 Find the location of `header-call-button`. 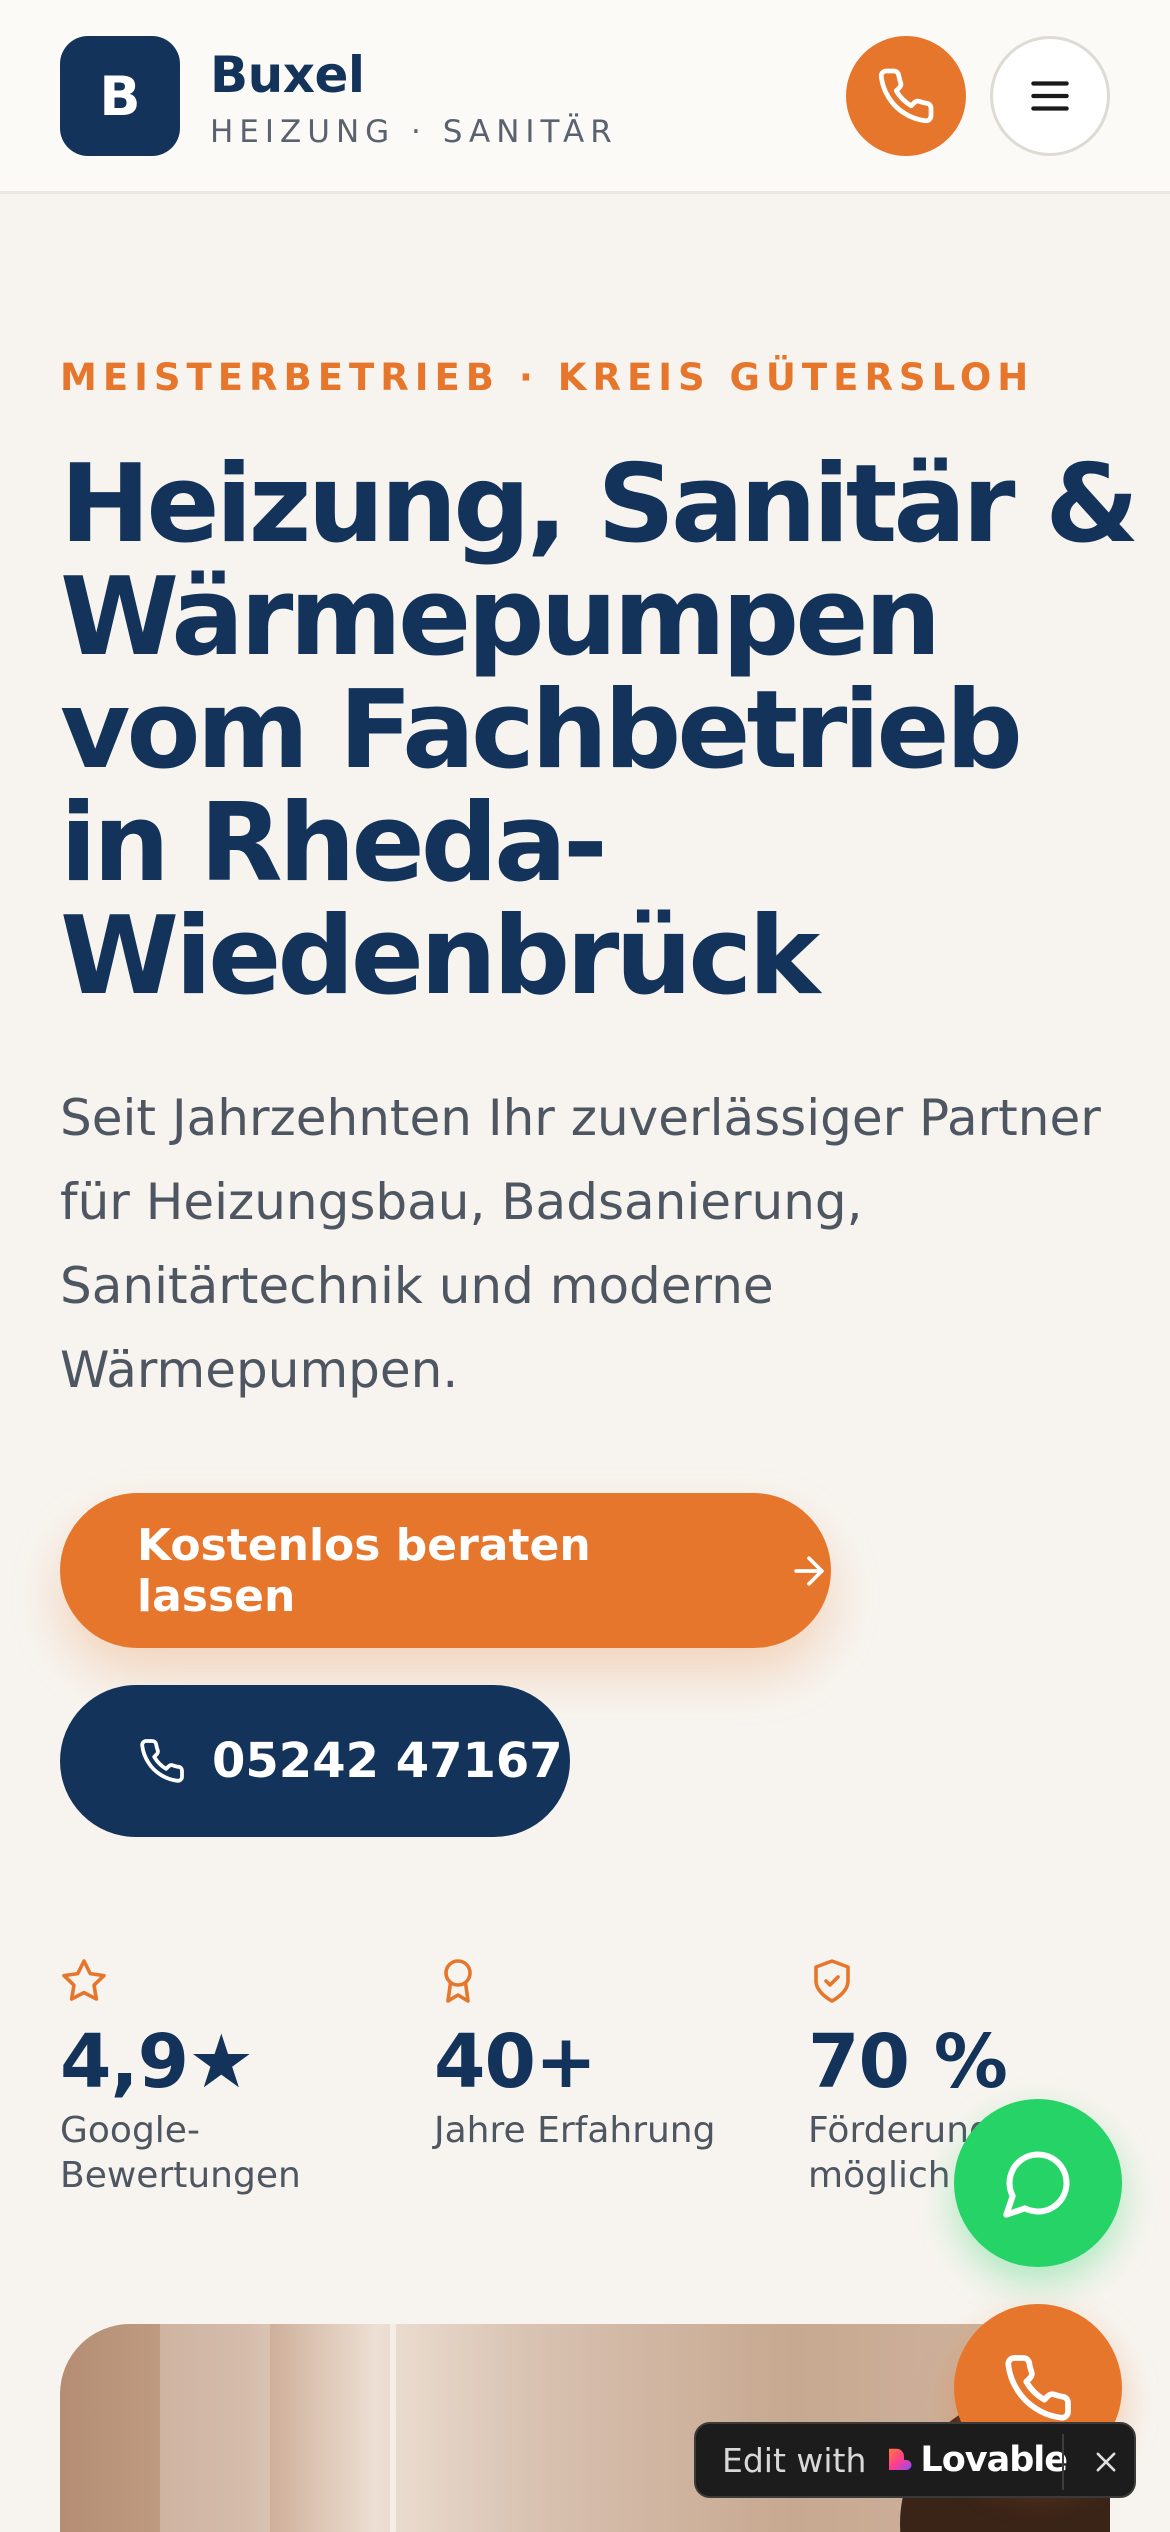

header-call-button is located at coordinates (906, 96).